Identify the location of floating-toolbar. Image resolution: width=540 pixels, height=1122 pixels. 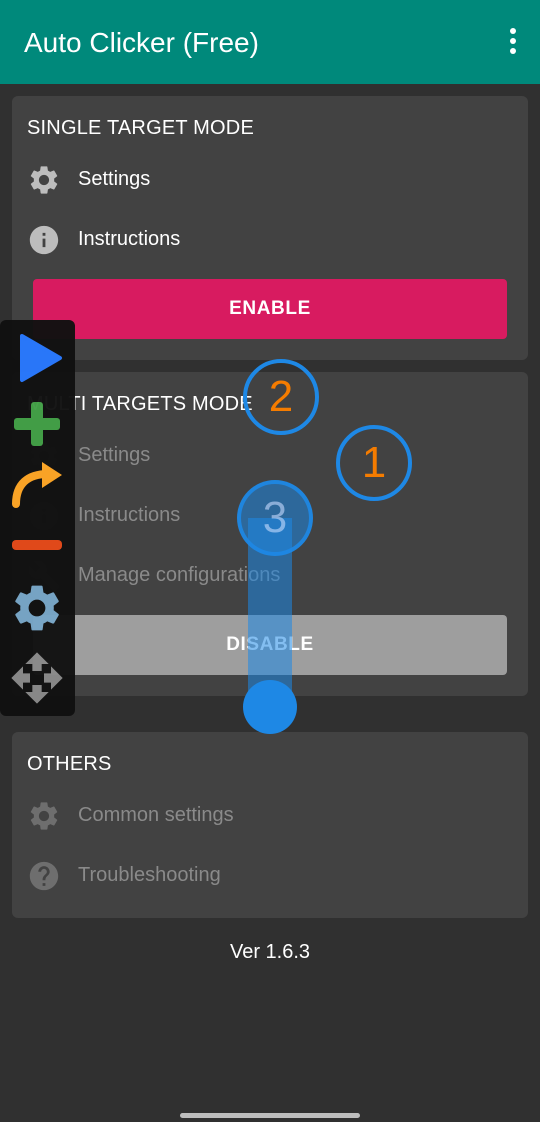
(37, 518).